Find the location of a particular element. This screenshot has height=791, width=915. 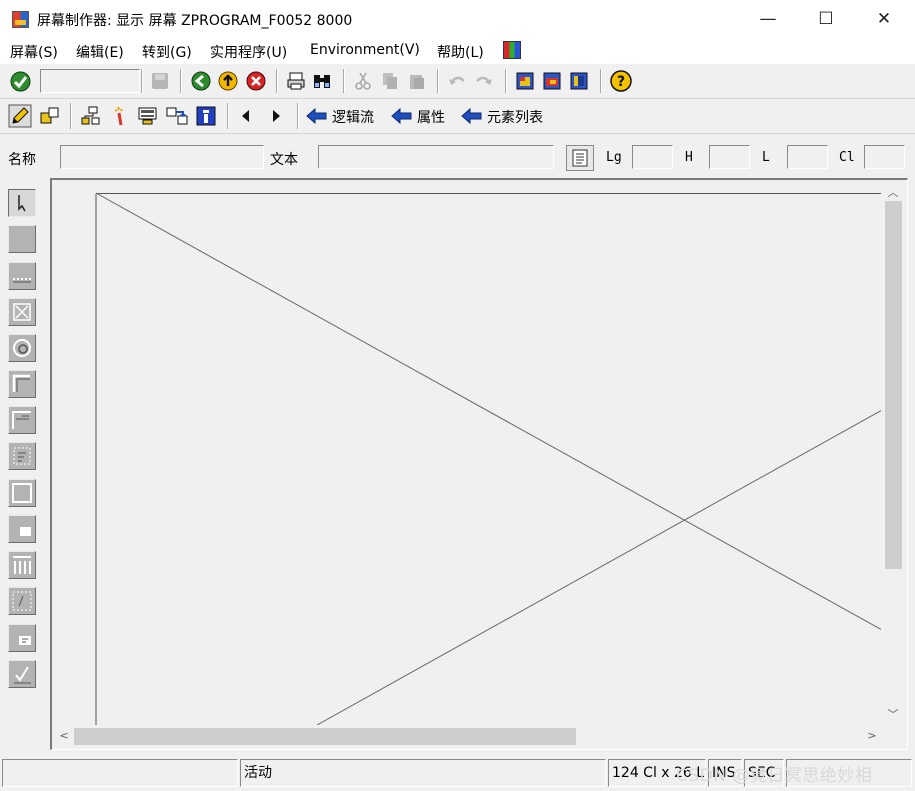

attributes-button: 属性 is located at coordinates (431, 117).